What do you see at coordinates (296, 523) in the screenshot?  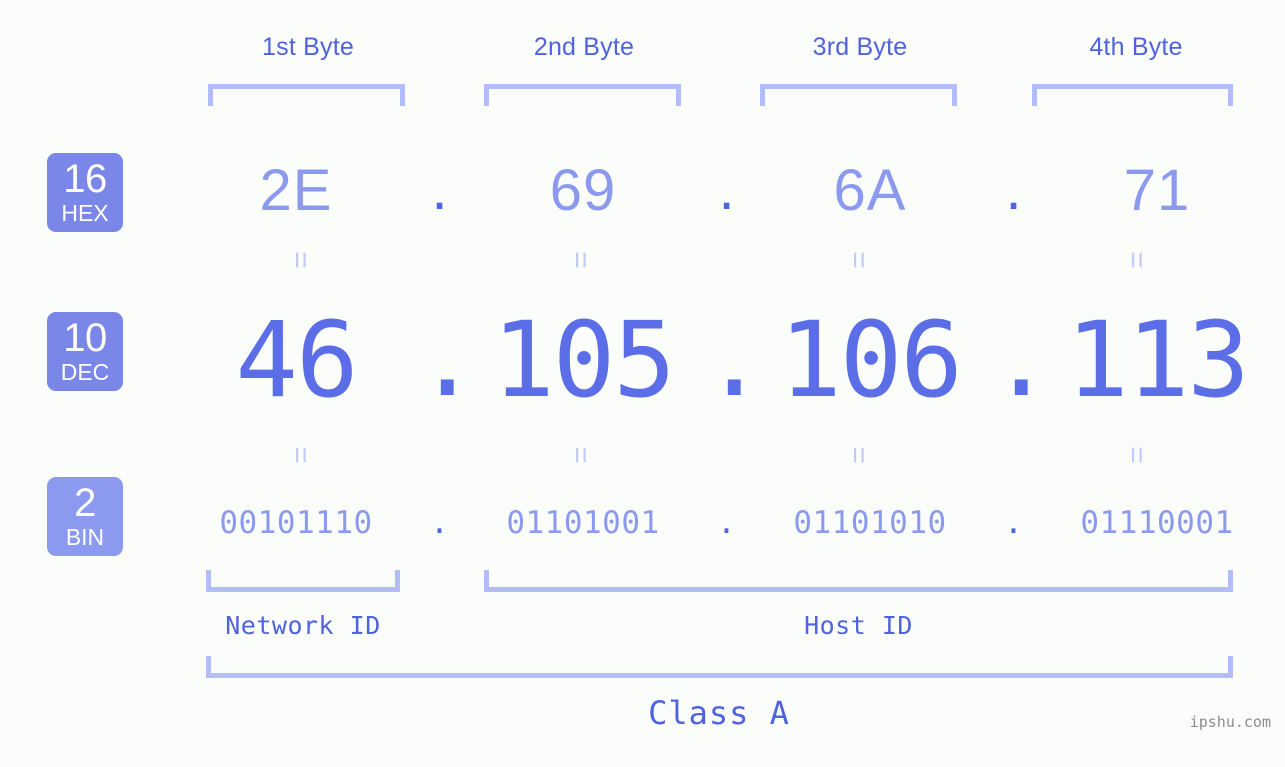 I see `bin-byte-1: 00101110` at bounding box center [296, 523].